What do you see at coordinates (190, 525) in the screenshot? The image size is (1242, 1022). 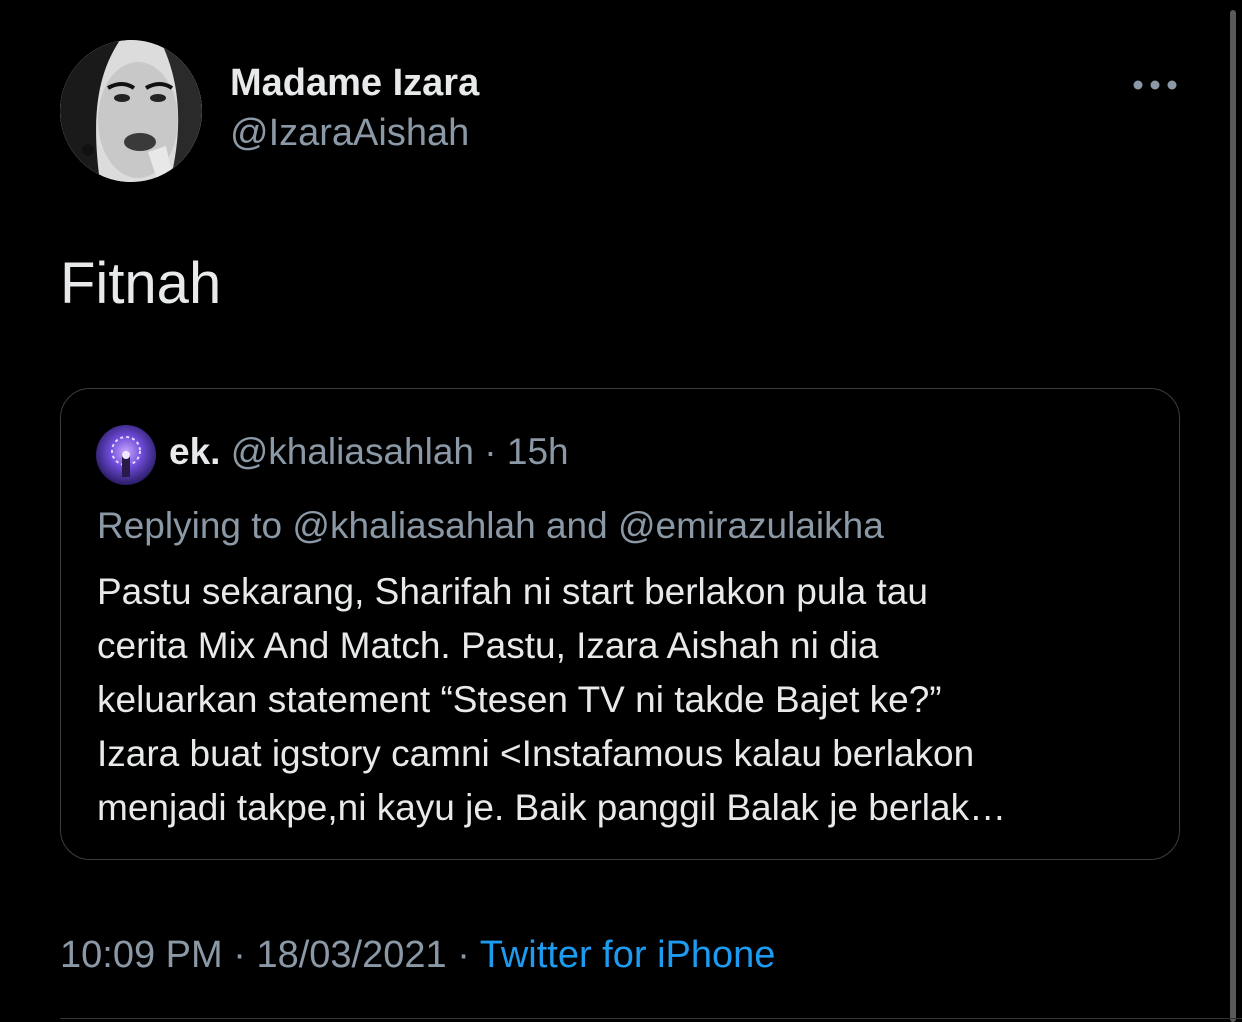 I see `replying-prefix: Replying to` at bounding box center [190, 525].